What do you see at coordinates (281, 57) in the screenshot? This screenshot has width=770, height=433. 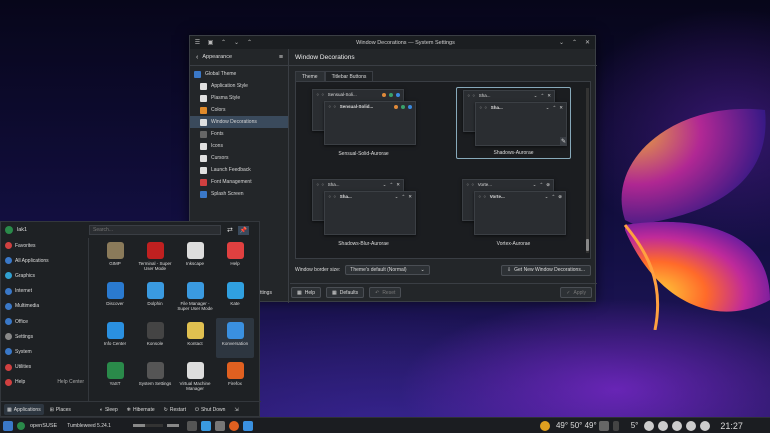 I see `hamburger-menu-icon: ≡` at bounding box center [281, 57].